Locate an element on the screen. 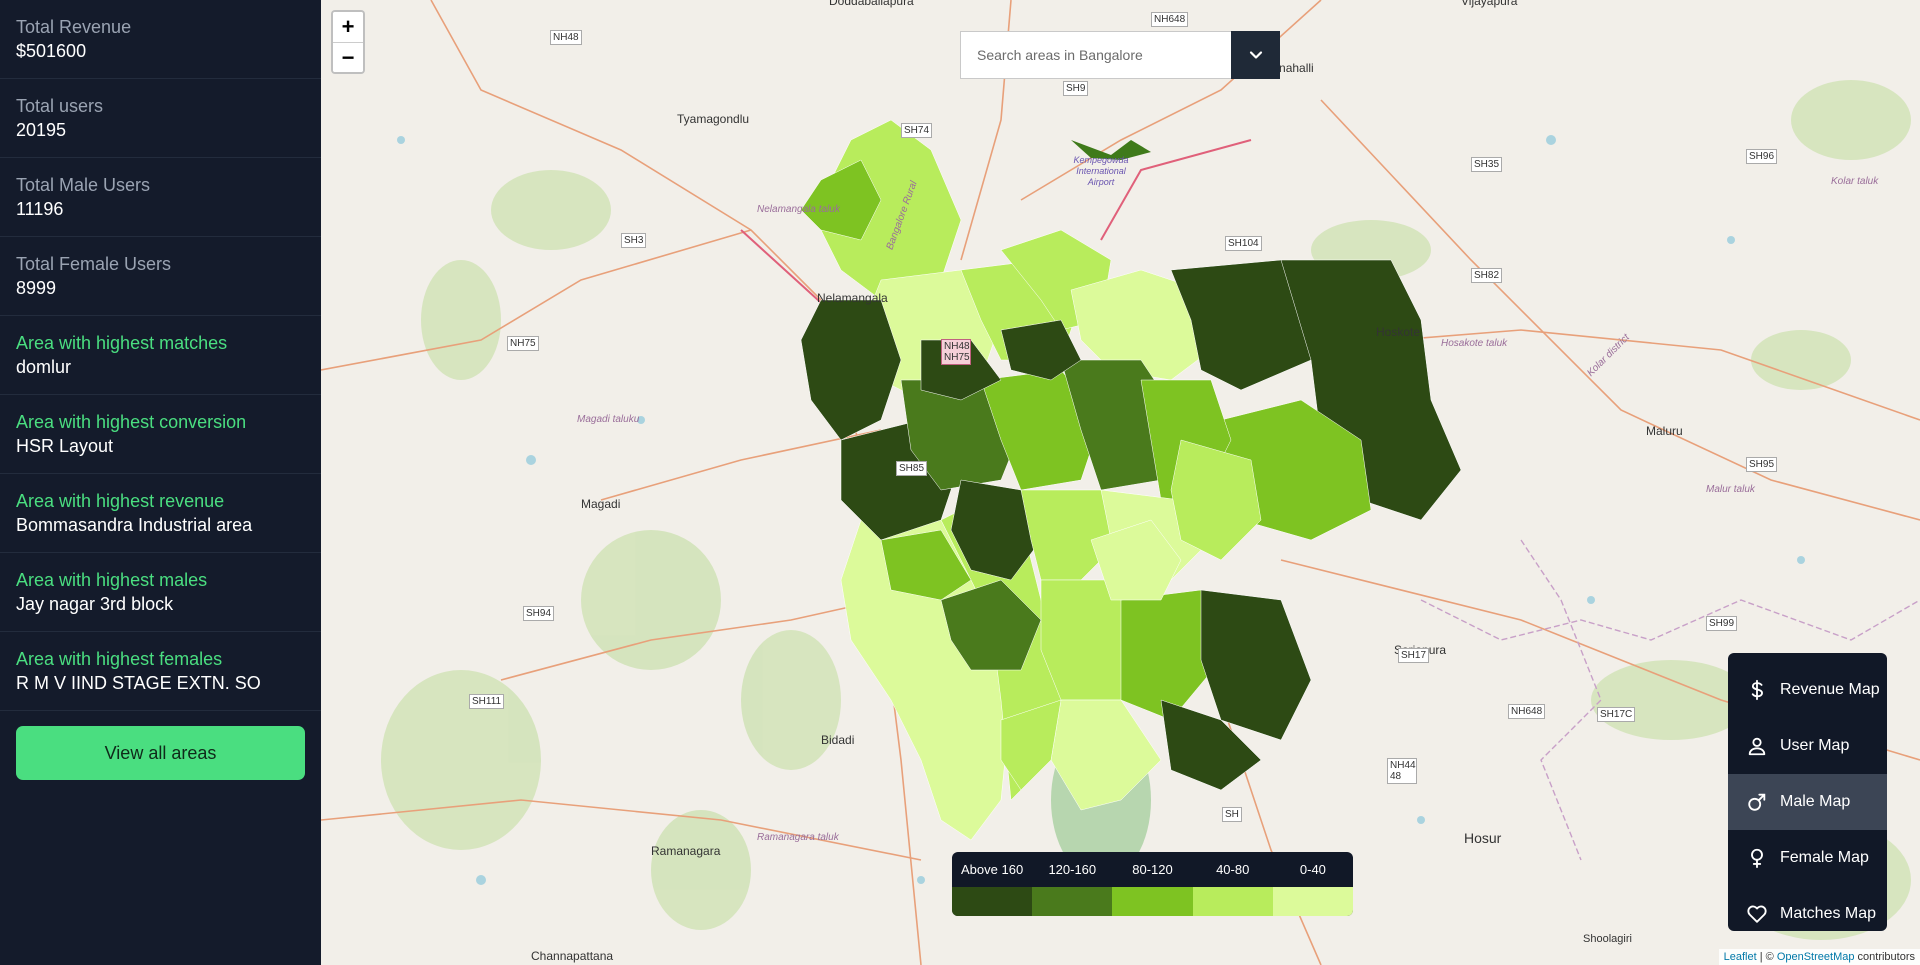  legend-label: 120-160 is located at coordinates (1072, 869).